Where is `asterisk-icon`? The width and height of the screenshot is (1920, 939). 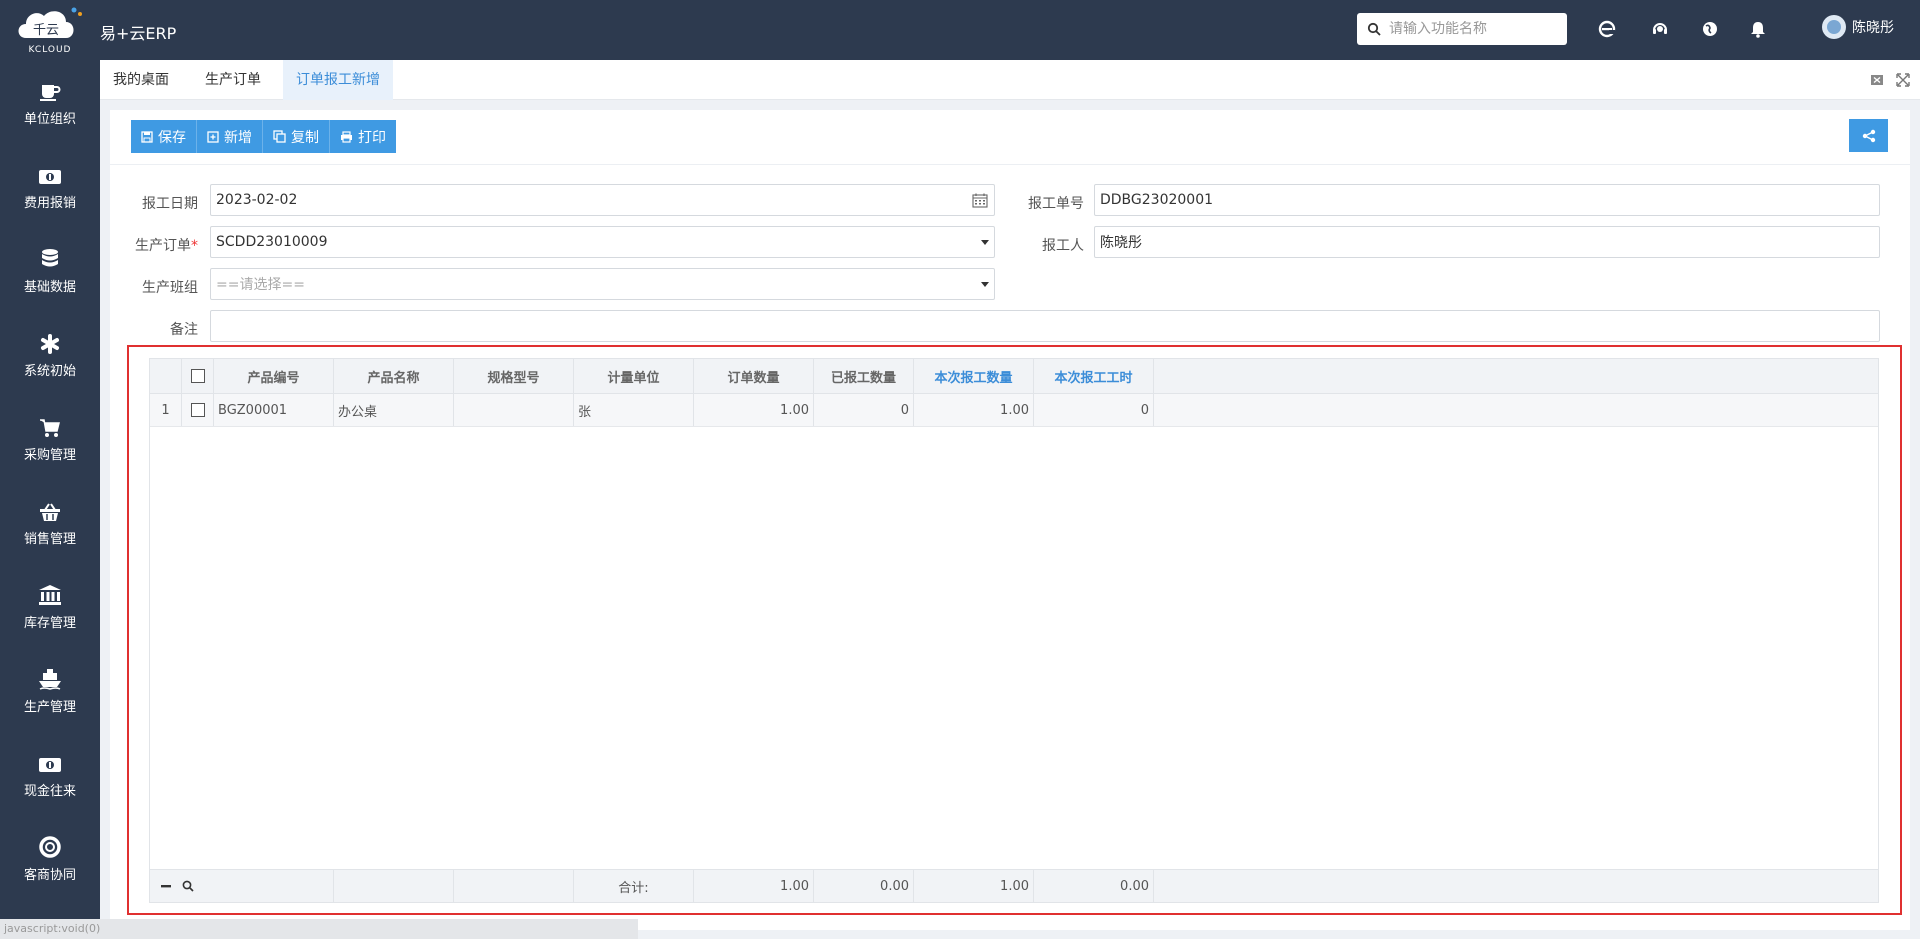
asterisk-icon is located at coordinates (50, 340).